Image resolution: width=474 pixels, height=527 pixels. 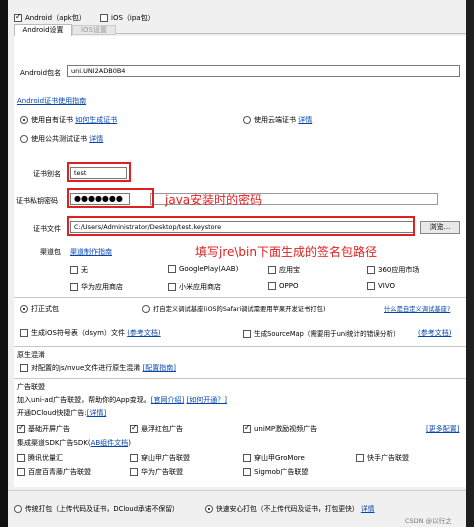 What do you see at coordinates (96, 287) in the screenshot?
I see `channel-item: 华为应用商店` at bounding box center [96, 287].